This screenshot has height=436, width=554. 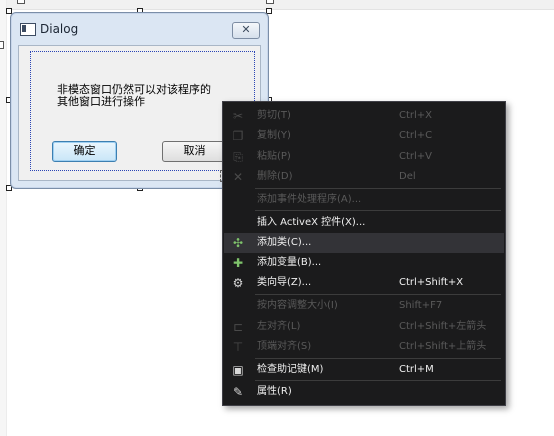 What do you see at coordinates (139, 29) in the screenshot?
I see `dialog-titlebar: Dialog ✕` at bounding box center [139, 29].